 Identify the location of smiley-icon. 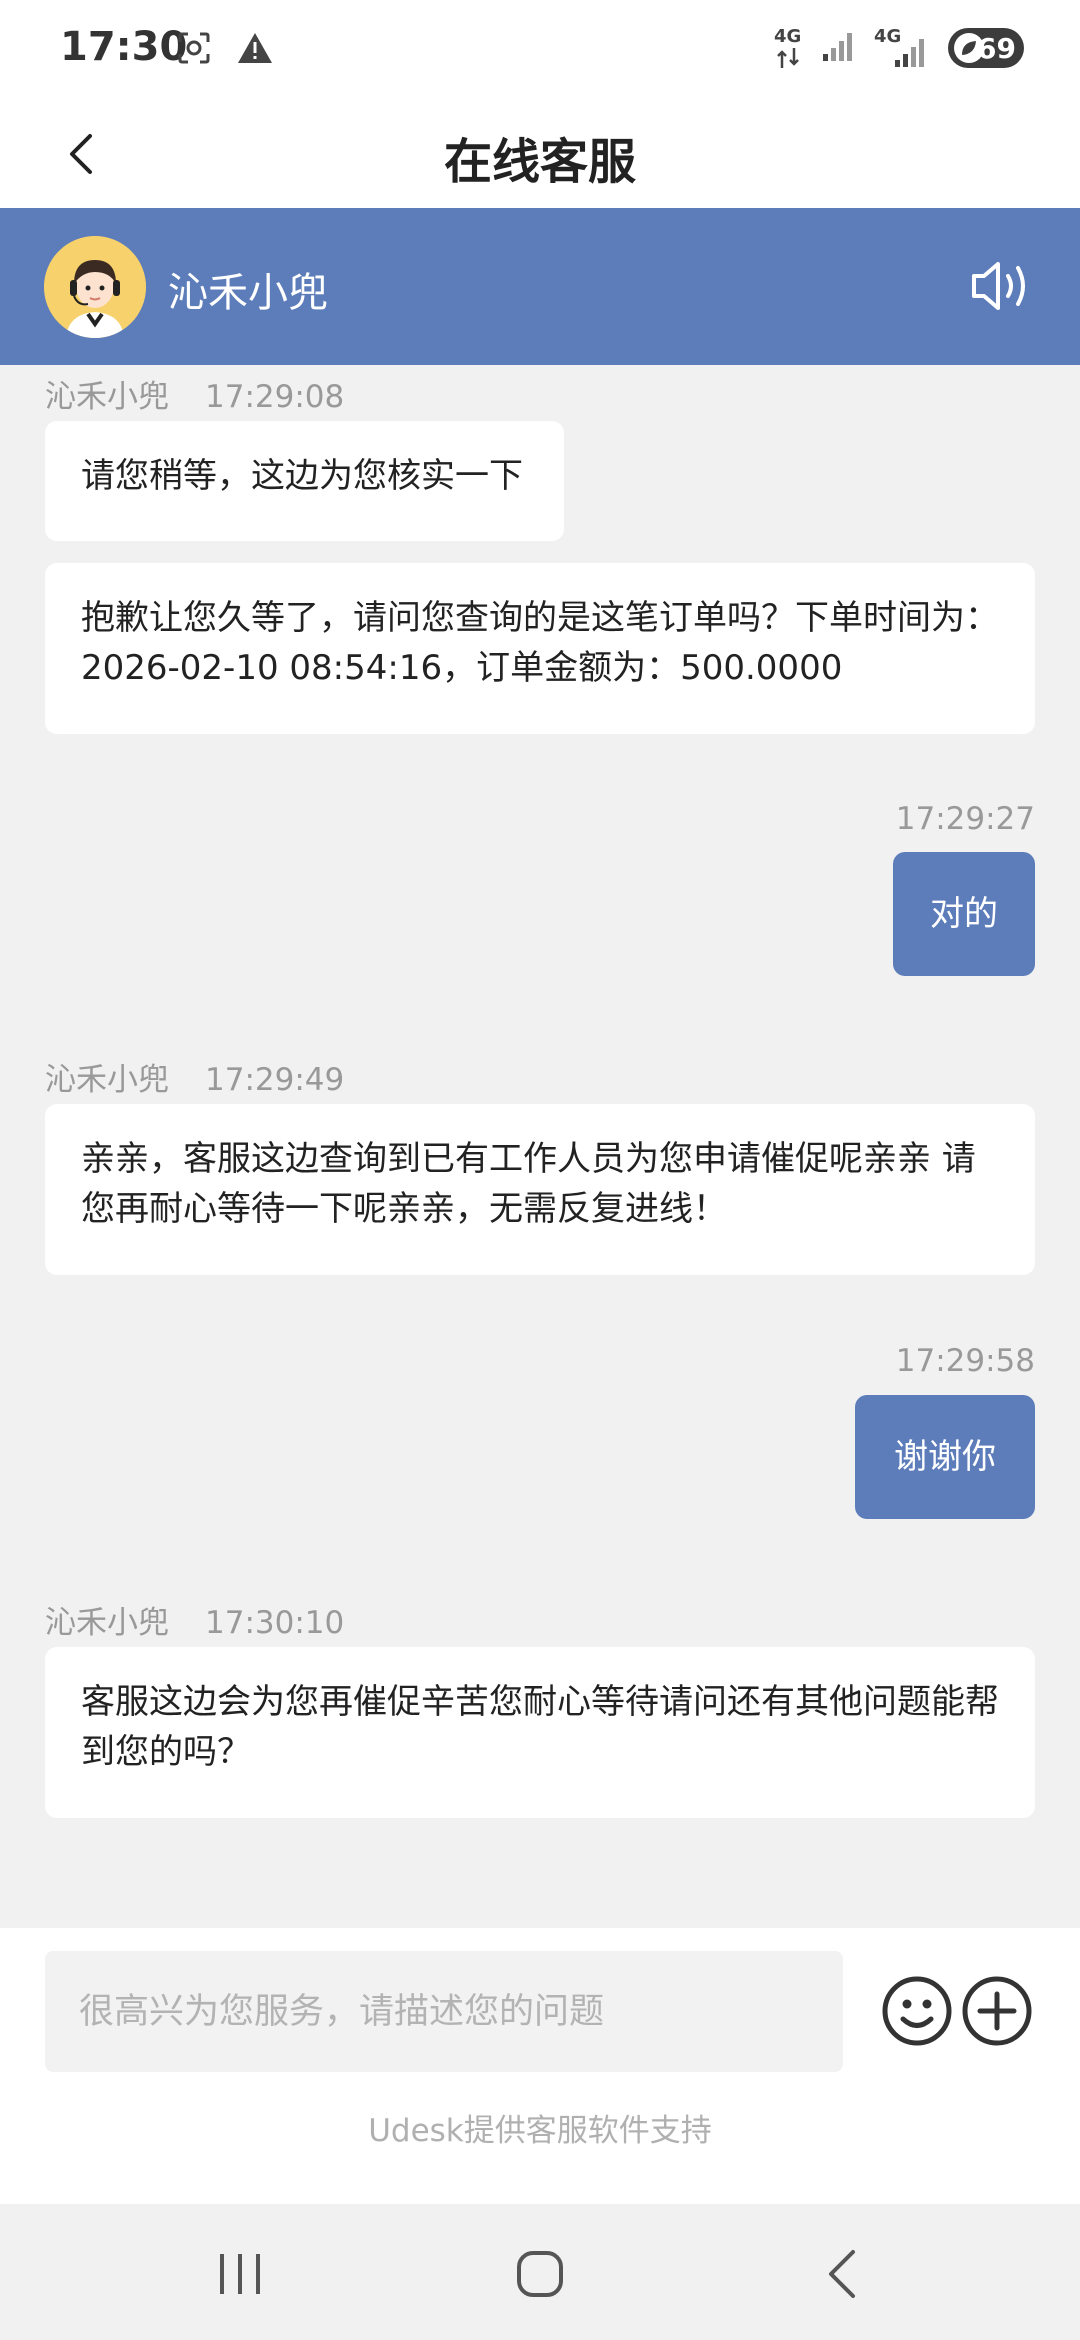
(917, 2011).